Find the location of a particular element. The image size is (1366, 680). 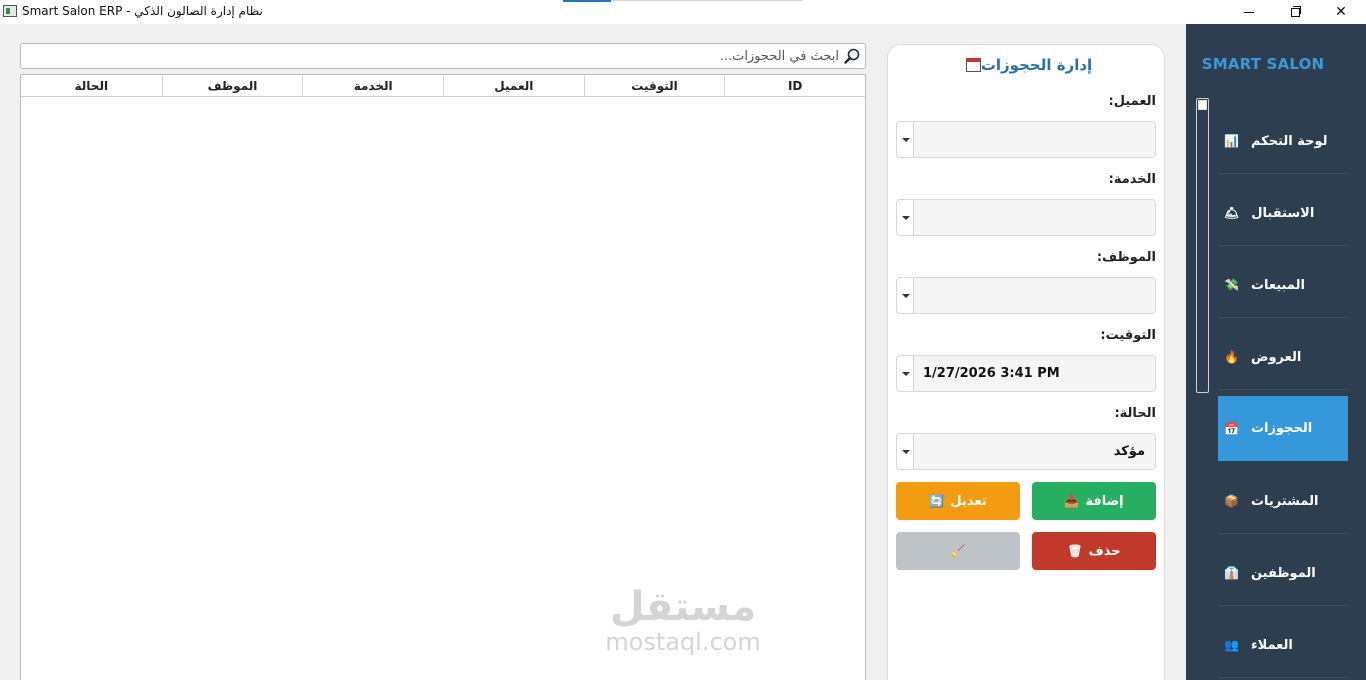

datetime-value: 1/27/2026 3:41 PM is located at coordinates (991, 373).